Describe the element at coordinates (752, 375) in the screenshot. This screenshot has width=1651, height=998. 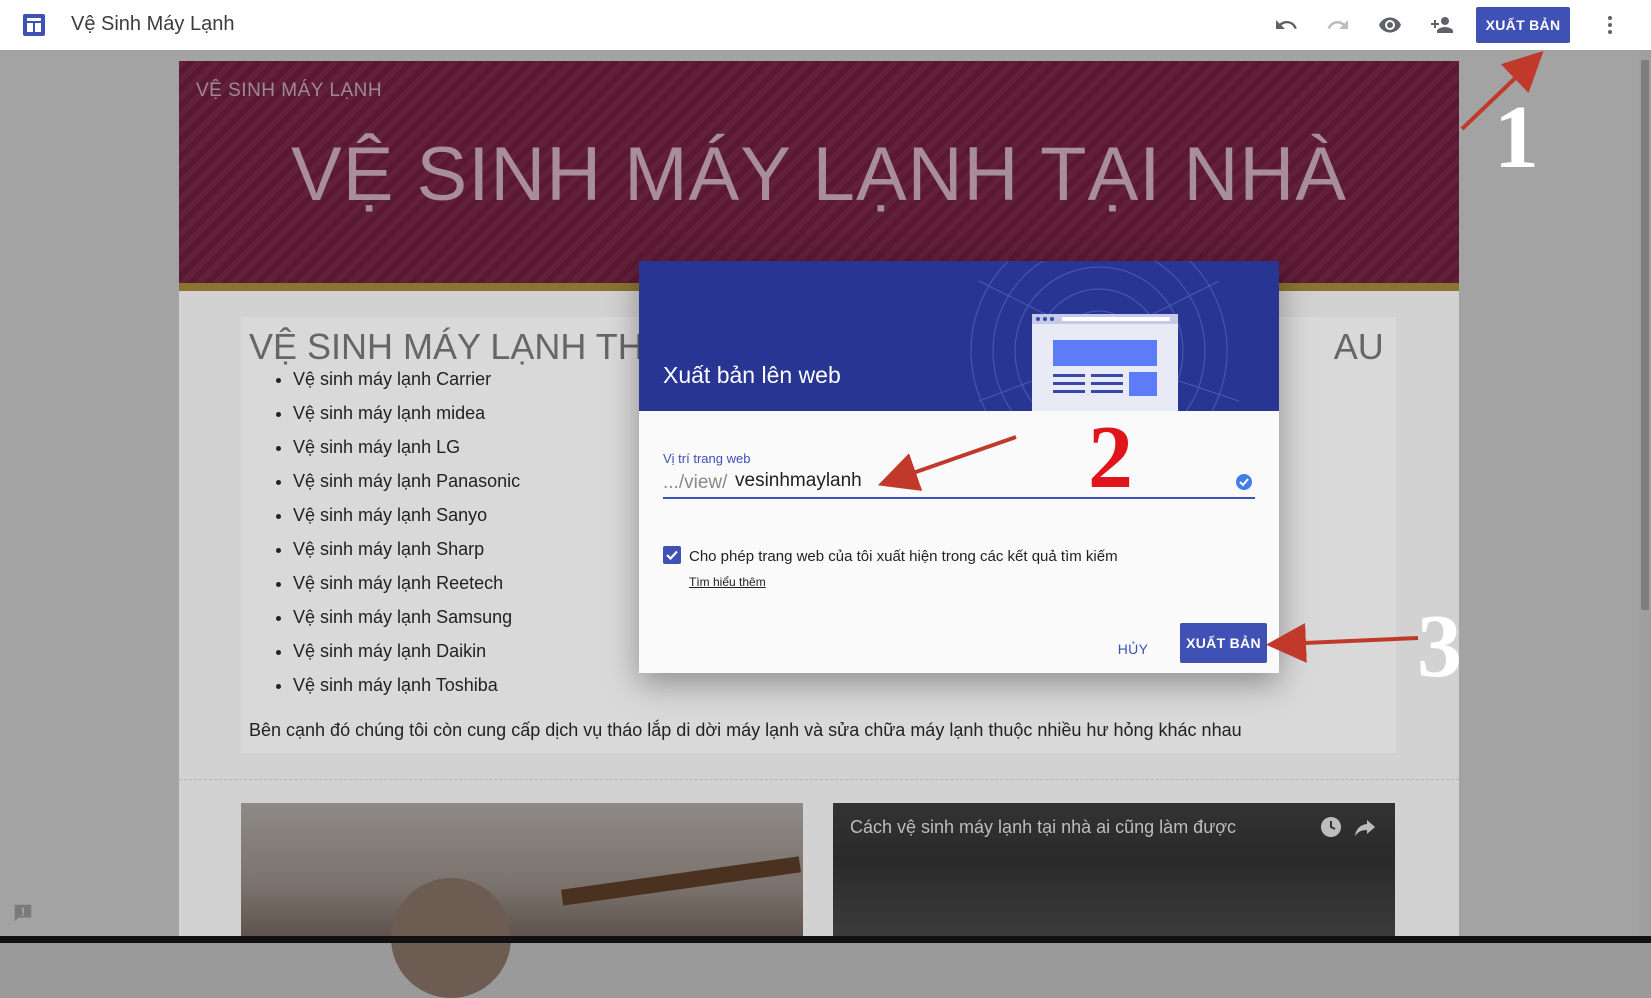
I see `dialog-title: Xuất bản lên web` at that location.